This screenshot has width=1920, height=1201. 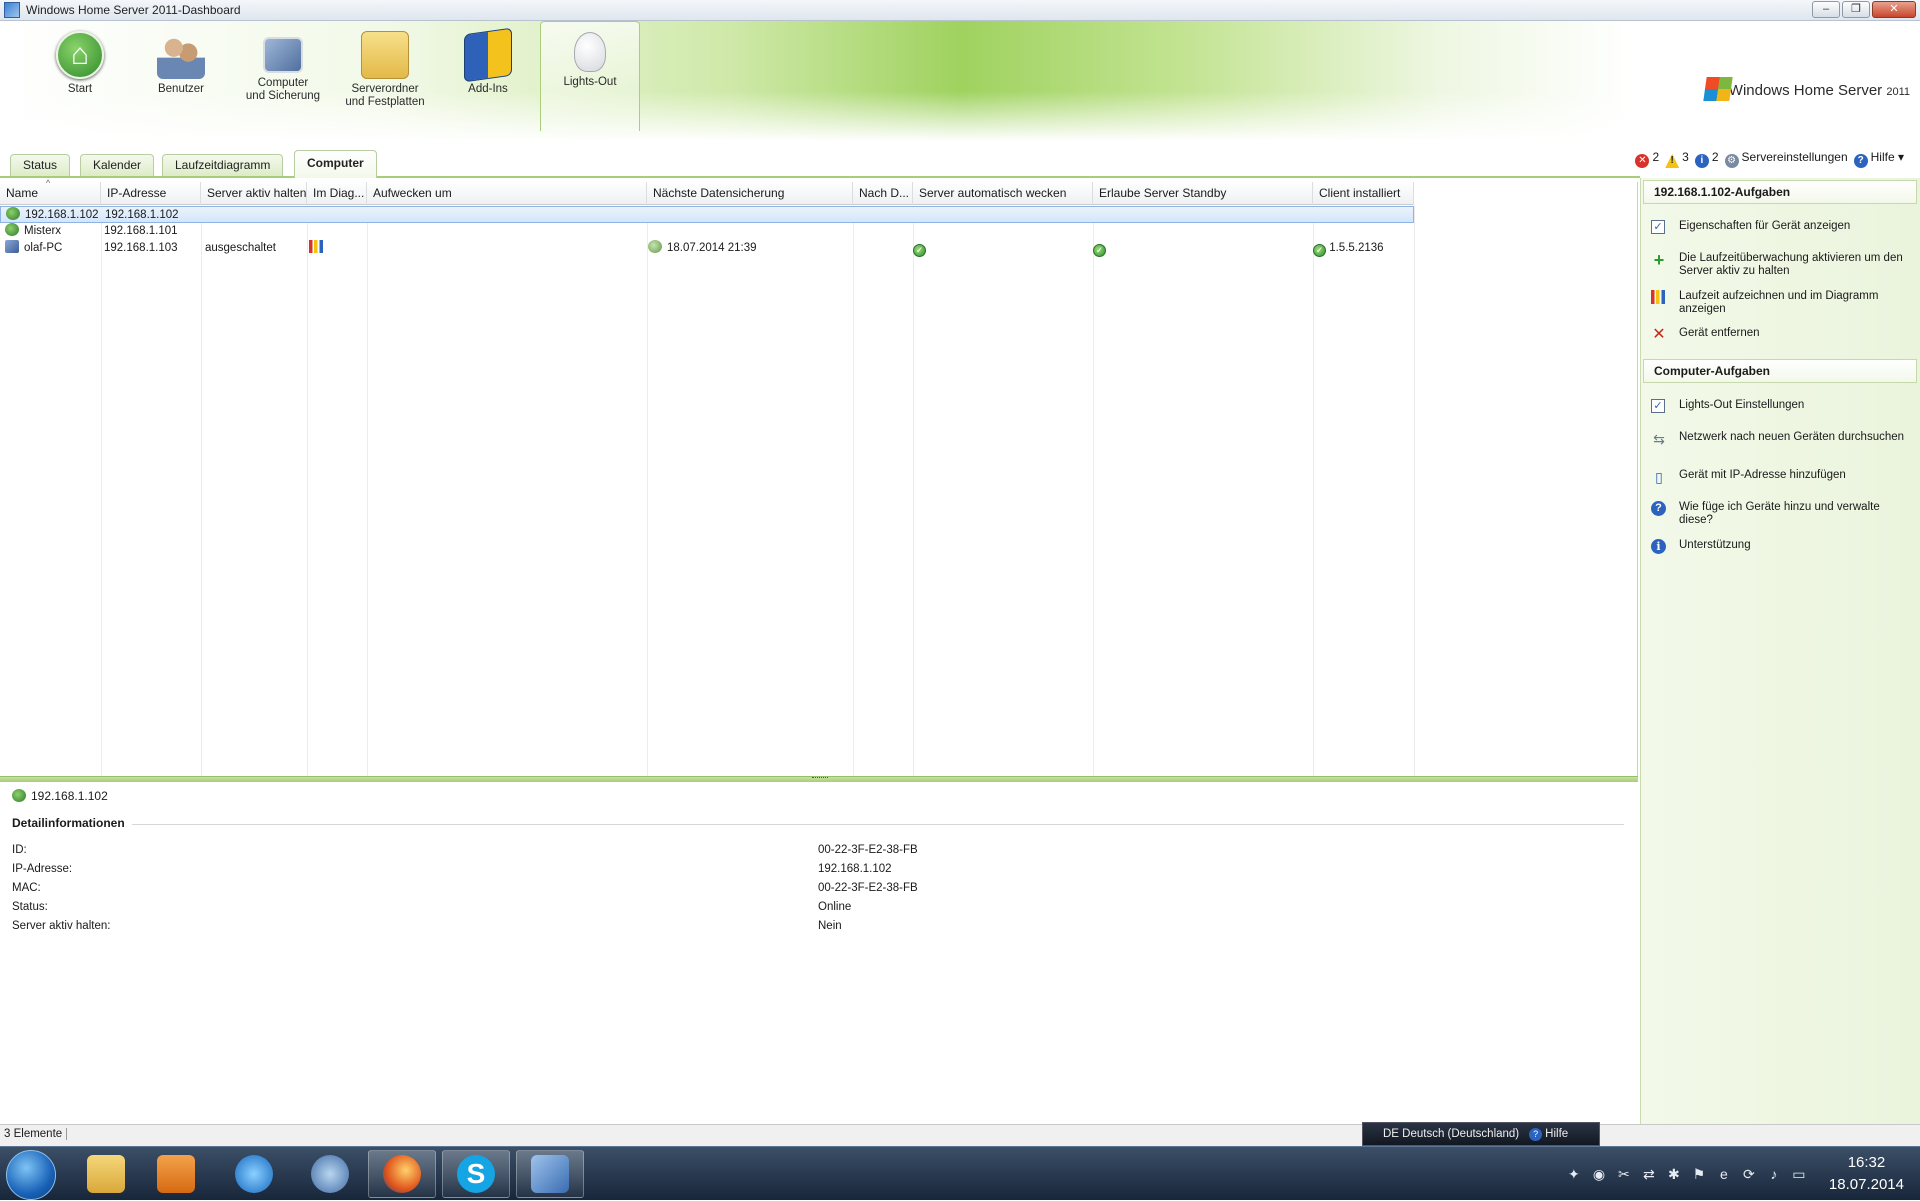 What do you see at coordinates (141, 248) in the screenshot?
I see `row-ip-cell: 192.168.1.103` at bounding box center [141, 248].